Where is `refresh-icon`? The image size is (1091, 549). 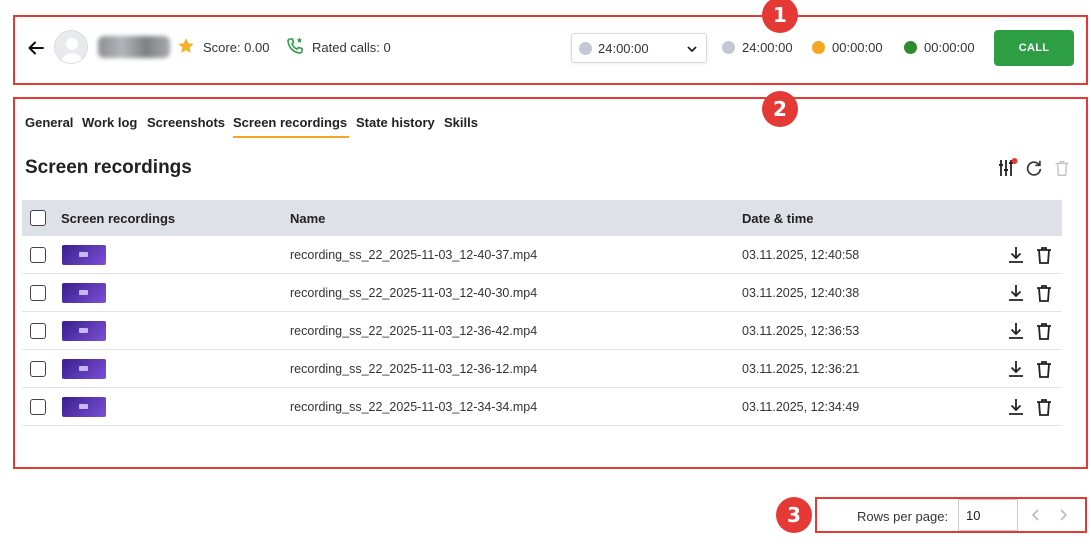
refresh-icon is located at coordinates (1034, 168).